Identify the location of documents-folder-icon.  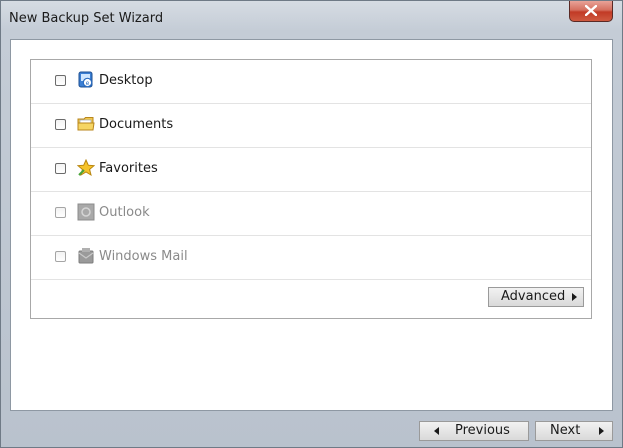
(86, 124).